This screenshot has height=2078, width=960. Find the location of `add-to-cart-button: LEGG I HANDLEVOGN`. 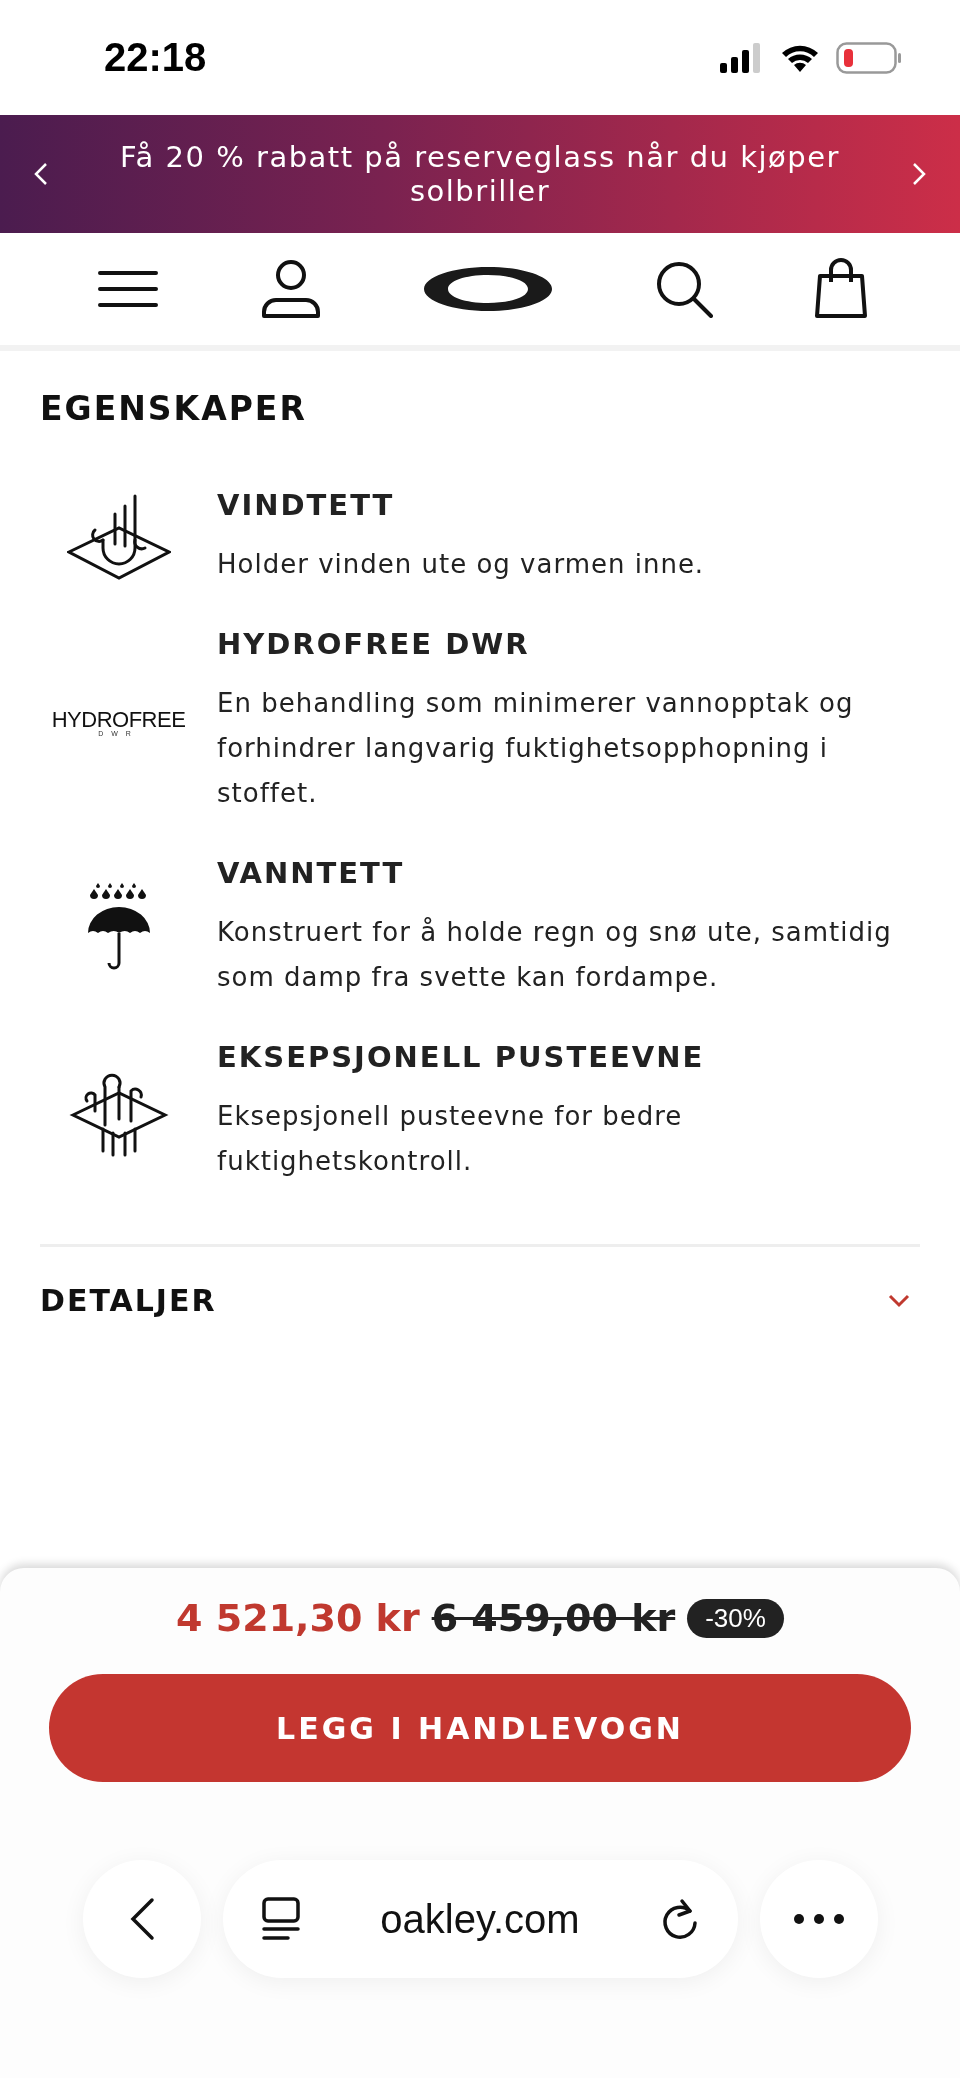

add-to-cart-button: LEGG I HANDLEVOGN is located at coordinates (480, 1728).